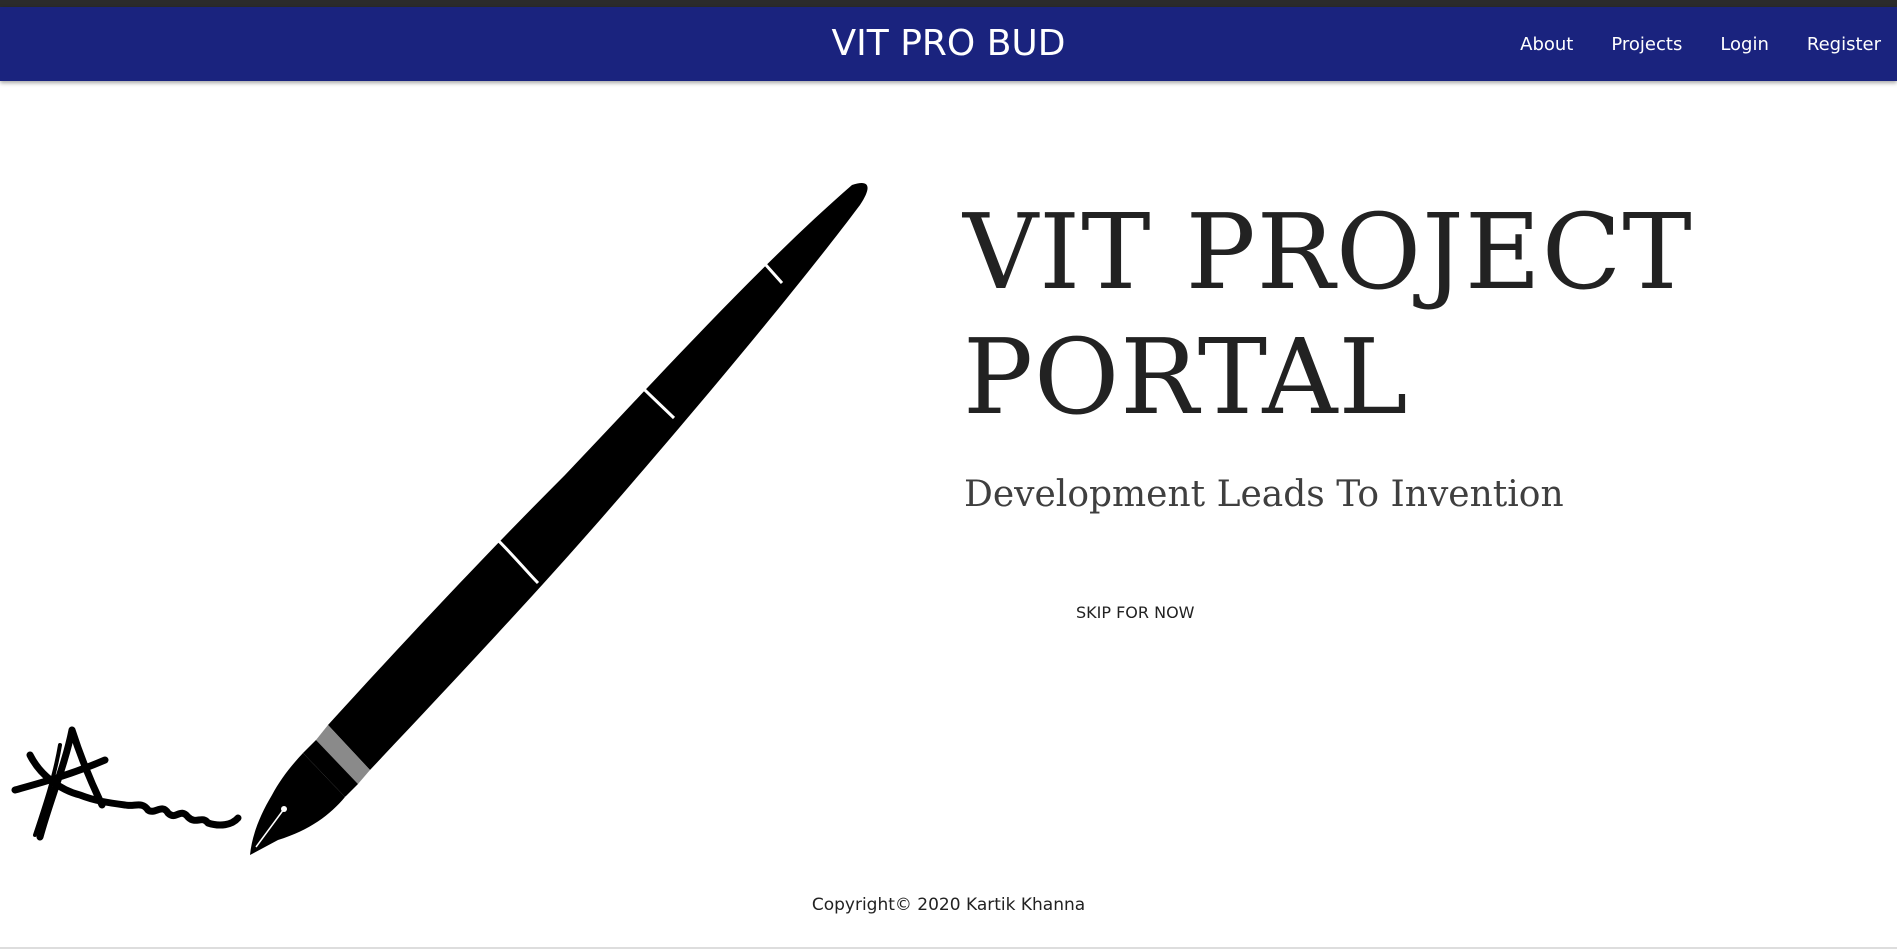 The width and height of the screenshot is (1897, 949). Describe the element at coordinates (1646, 44) in the screenshot. I see `nav-link-projects: Projects` at that location.